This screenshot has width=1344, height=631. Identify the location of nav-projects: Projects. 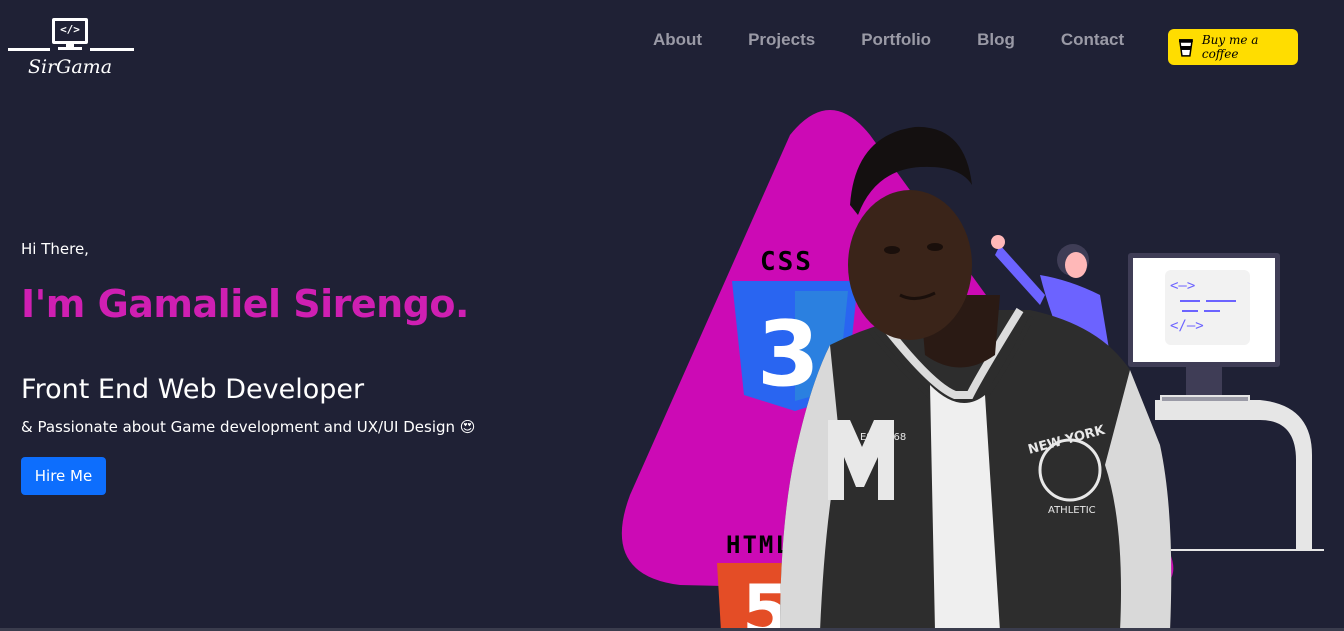
(781, 40).